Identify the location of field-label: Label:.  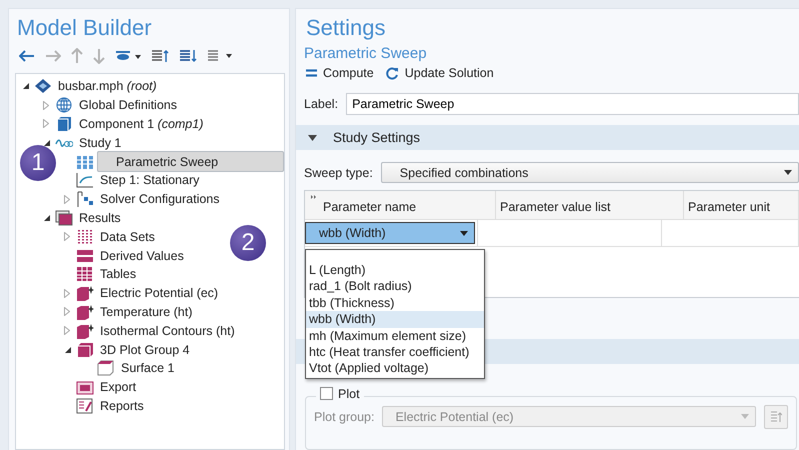
(321, 104).